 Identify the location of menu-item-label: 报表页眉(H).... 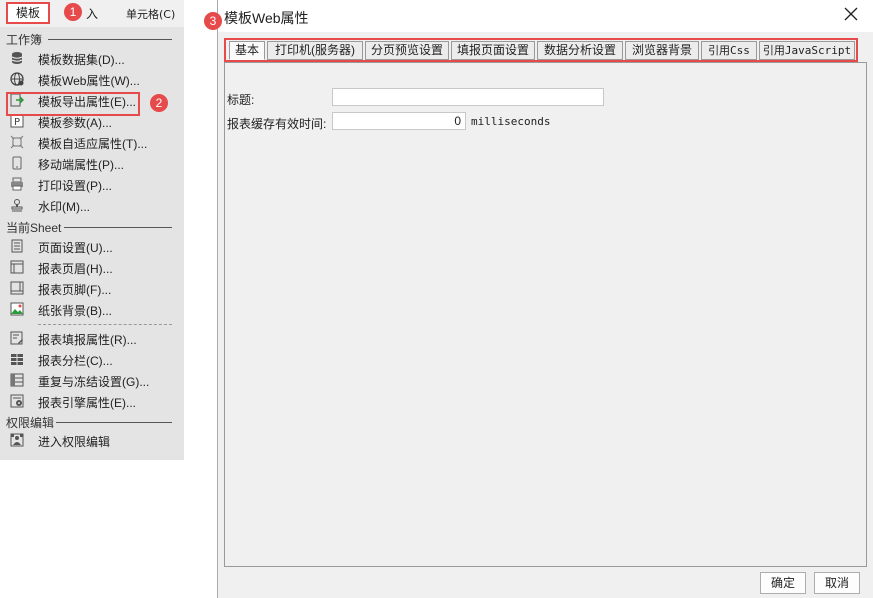
(75, 269).